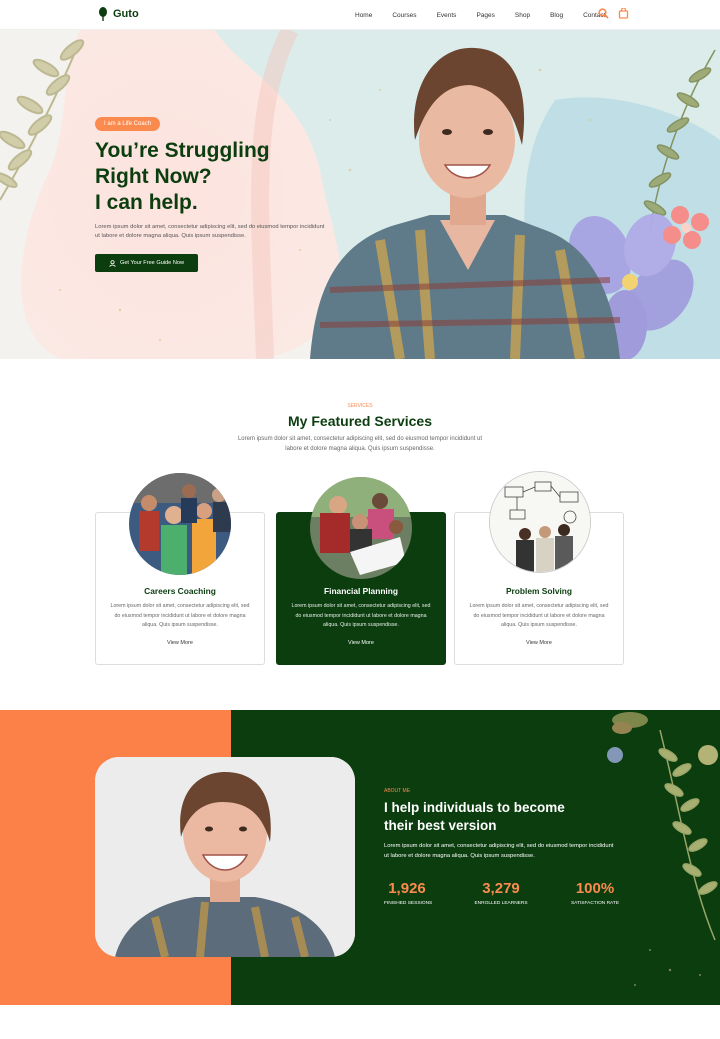 The height and width of the screenshot is (1039, 720). What do you see at coordinates (360, 406) in the screenshot?
I see `services-eyebrow: SERVICES` at bounding box center [360, 406].